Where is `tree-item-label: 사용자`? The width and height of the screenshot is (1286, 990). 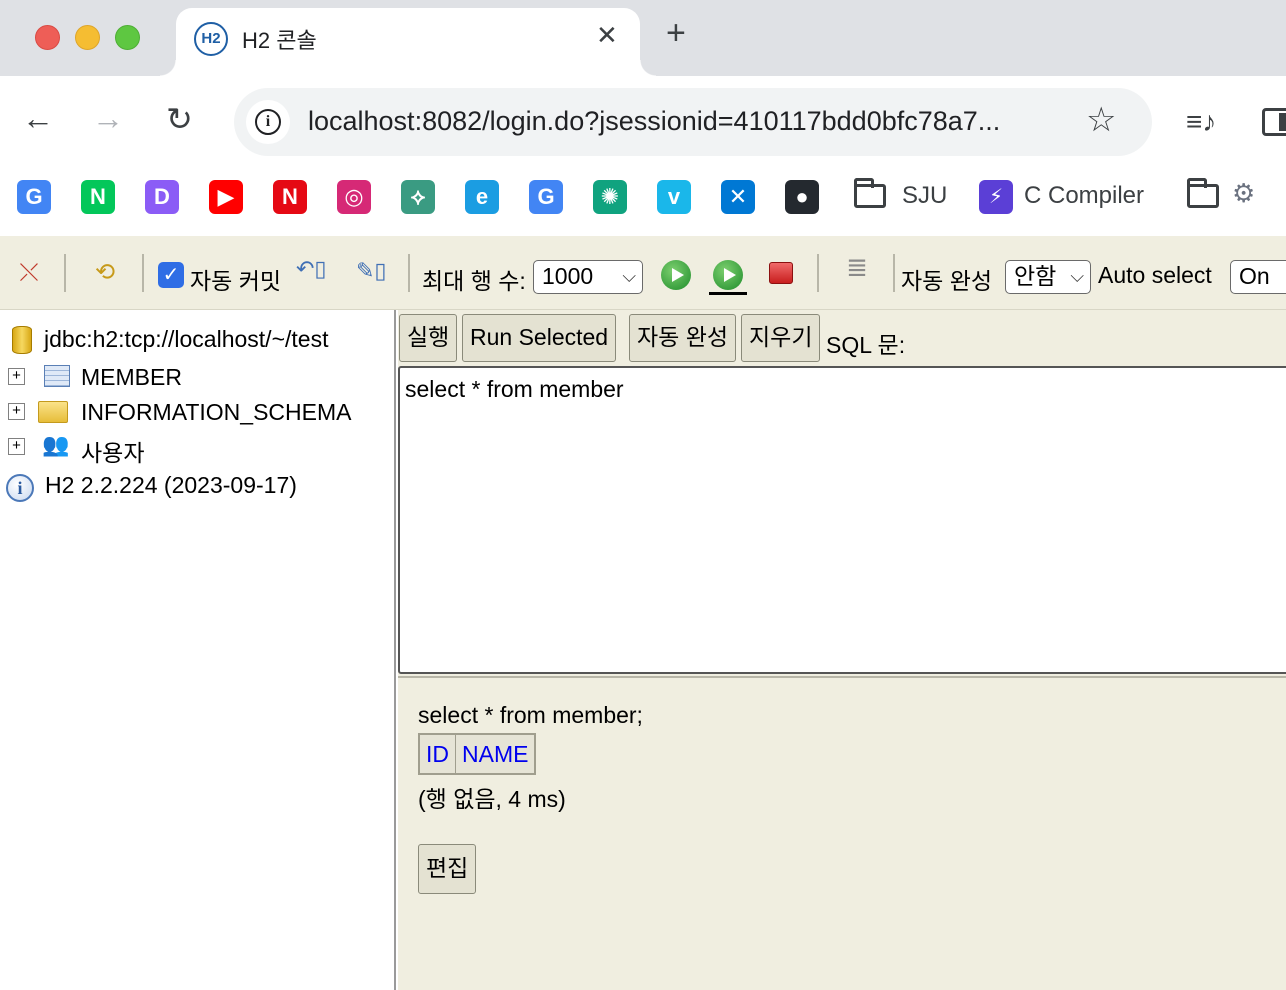
tree-item-label: 사용자 is located at coordinates (113, 453).